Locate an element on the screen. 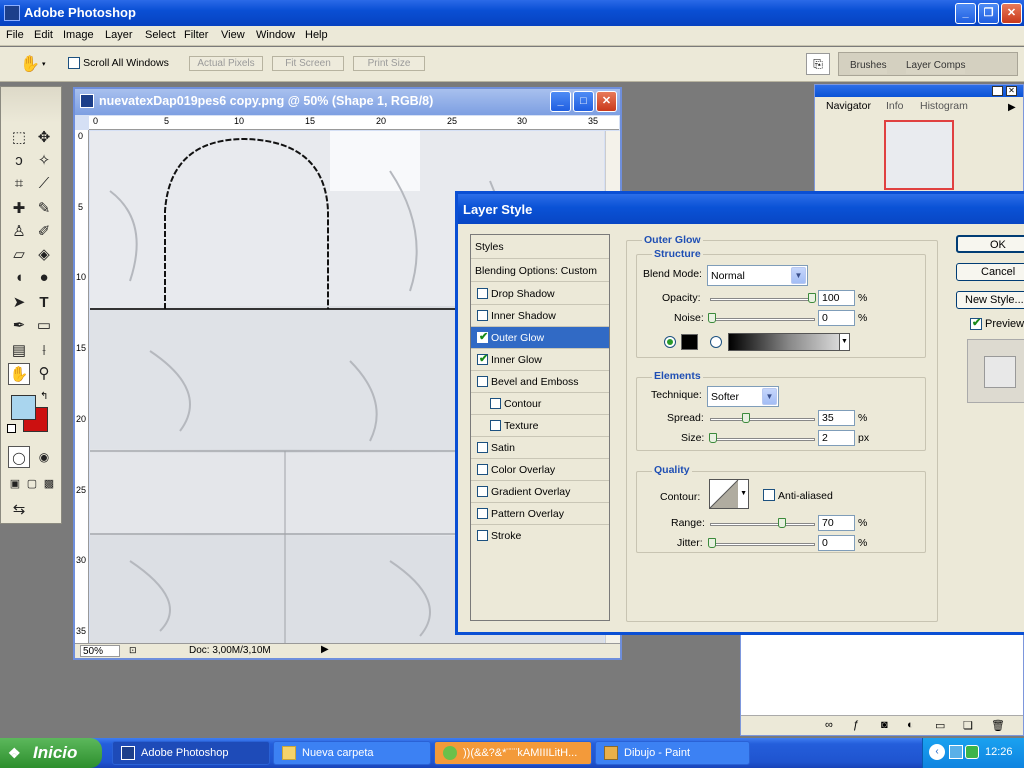  status-menu-icon: ⊡ is located at coordinates (133, 650).